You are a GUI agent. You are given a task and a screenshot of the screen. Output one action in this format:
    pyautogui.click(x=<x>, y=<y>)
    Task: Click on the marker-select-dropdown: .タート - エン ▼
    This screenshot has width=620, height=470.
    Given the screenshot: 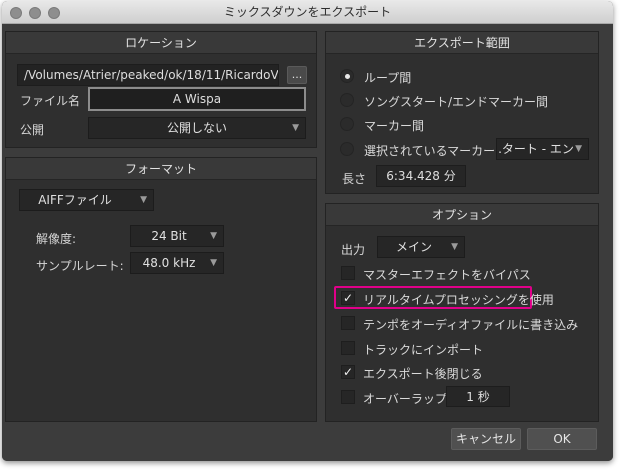 What is the action you would take?
    pyautogui.click(x=542, y=149)
    